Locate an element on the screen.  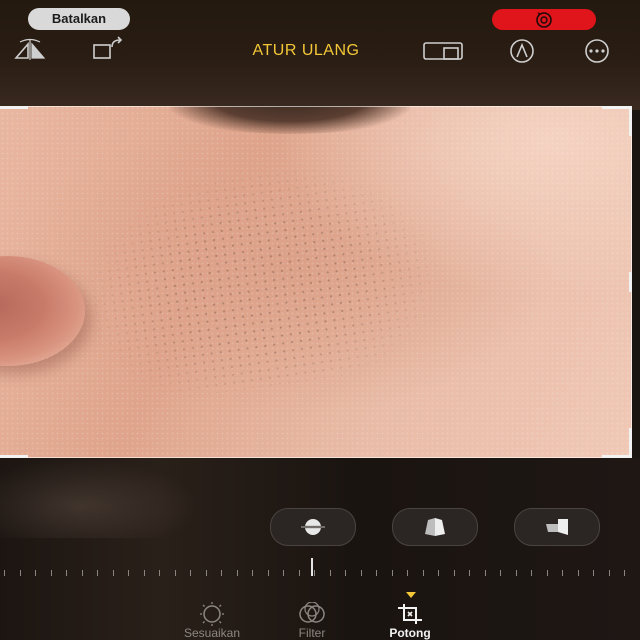
reset-button: ATUR ULANG is located at coordinates (306, 51).